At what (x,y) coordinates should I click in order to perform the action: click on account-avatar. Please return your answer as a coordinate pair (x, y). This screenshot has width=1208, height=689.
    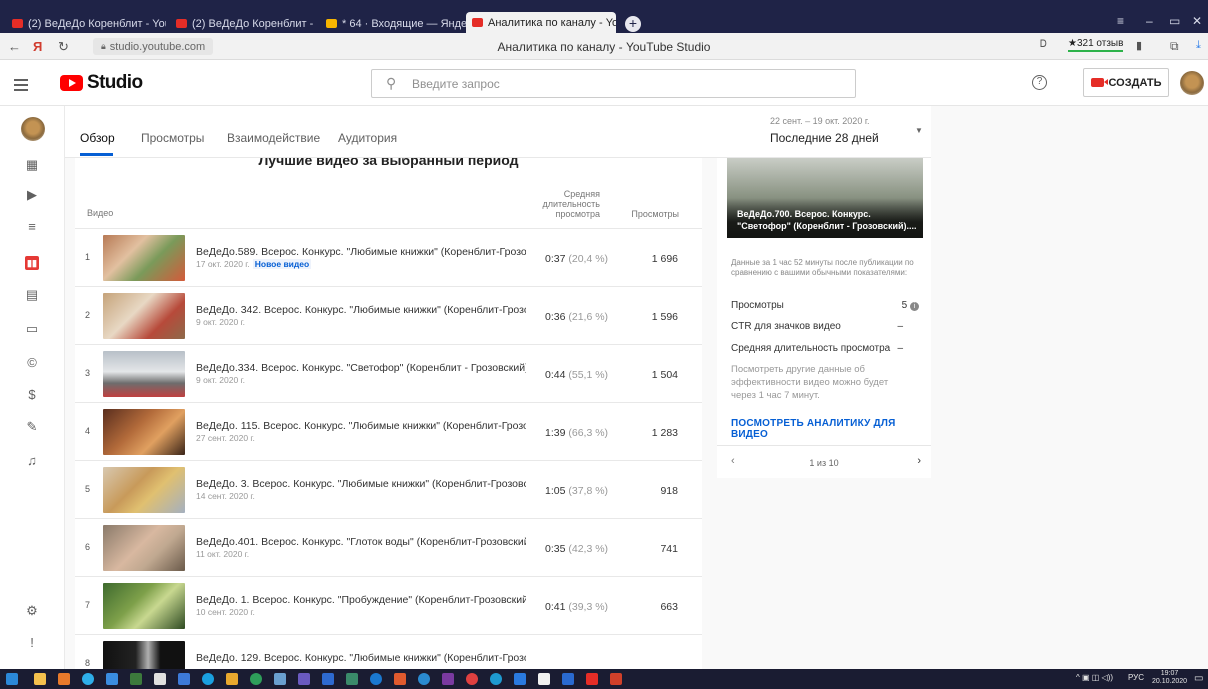
    Looking at the image, I should click on (1192, 83).